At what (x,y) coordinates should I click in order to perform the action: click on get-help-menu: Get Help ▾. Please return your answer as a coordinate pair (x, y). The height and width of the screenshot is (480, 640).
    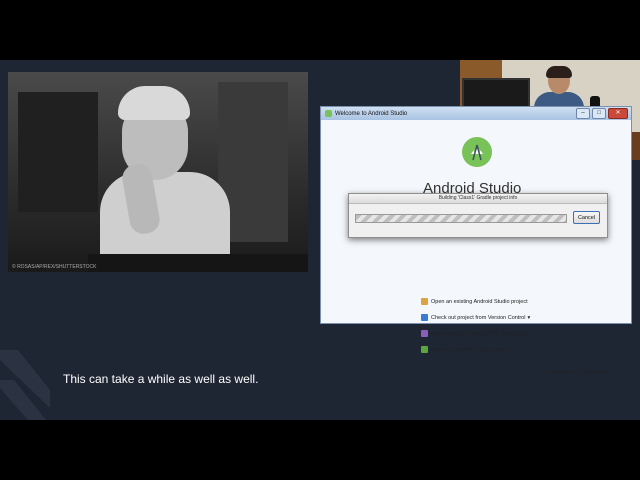
    Looking at the image, I should click on (597, 373).